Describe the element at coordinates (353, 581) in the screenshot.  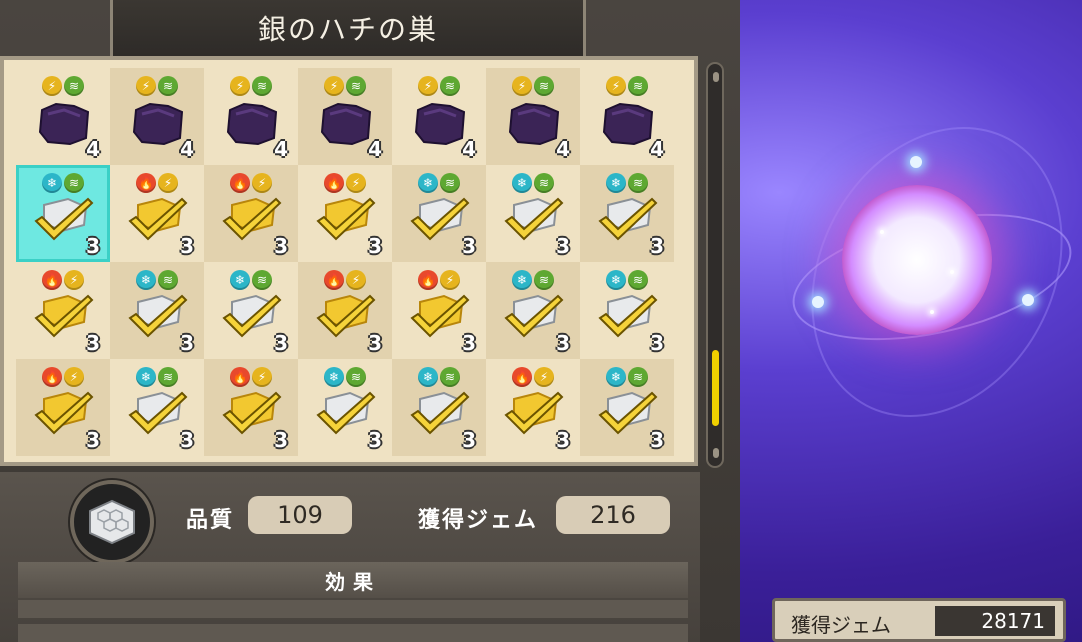
I see `effect-label: 効果` at that location.